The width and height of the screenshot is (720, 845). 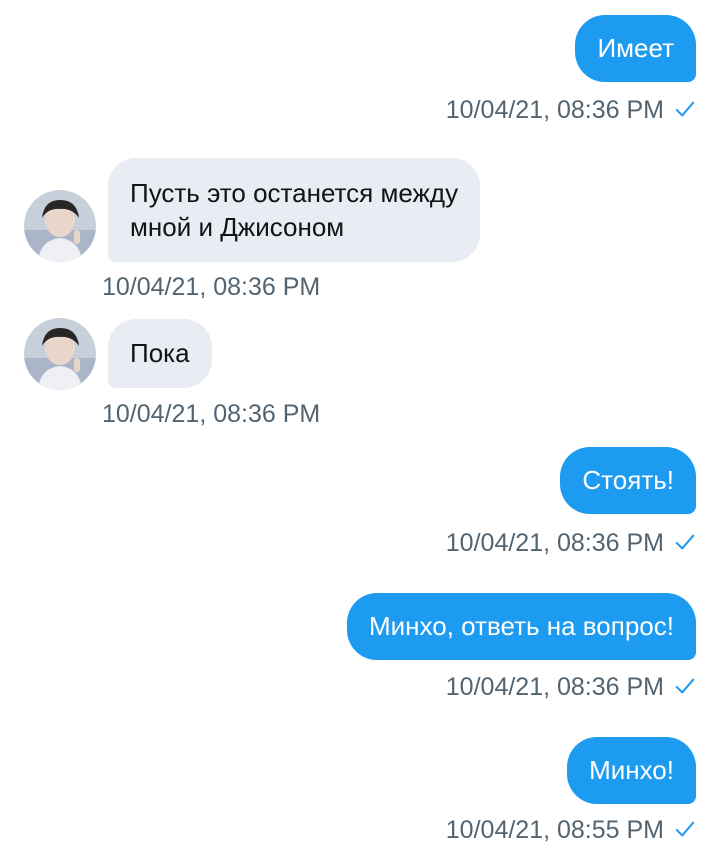 I want to click on message-text: Пока, so click(x=160, y=353).